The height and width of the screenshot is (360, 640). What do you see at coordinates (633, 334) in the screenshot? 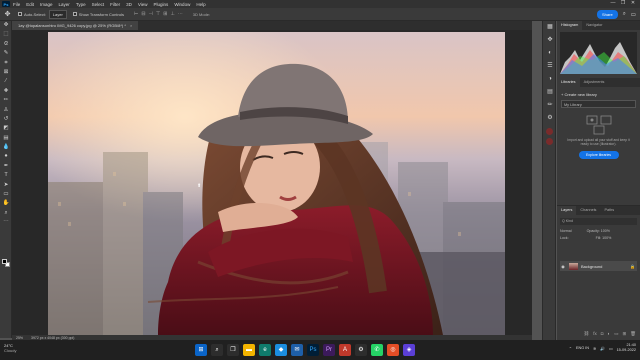
I see `trash-icon: 🗑` at bounding box center [633, 334].